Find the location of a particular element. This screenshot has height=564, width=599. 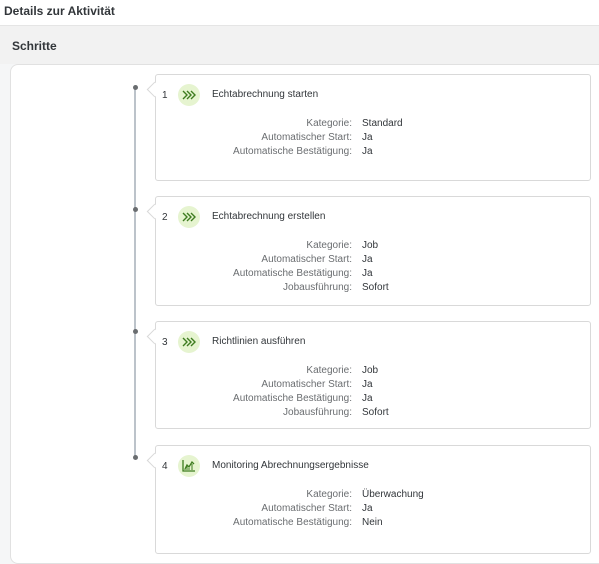

timeline-line is located at coordinates (135, 272).